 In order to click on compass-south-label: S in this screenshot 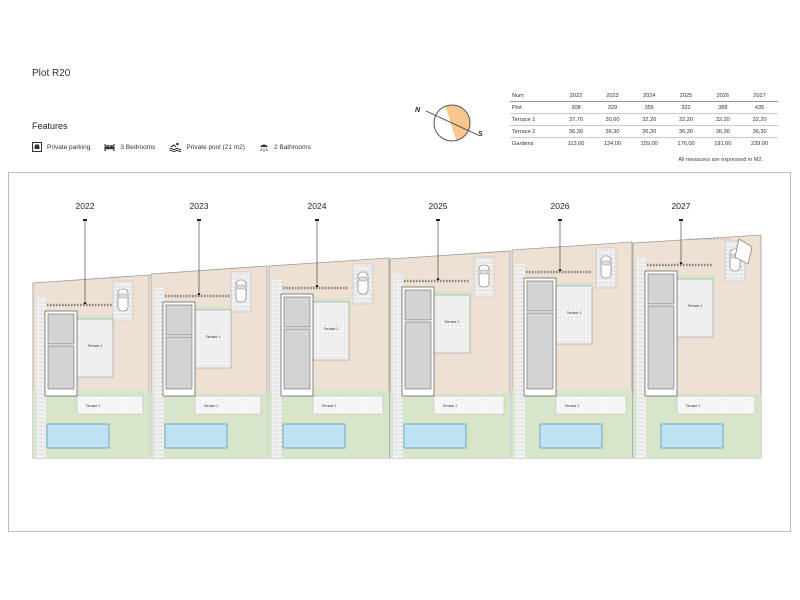, I will do `click(480, 134)`.